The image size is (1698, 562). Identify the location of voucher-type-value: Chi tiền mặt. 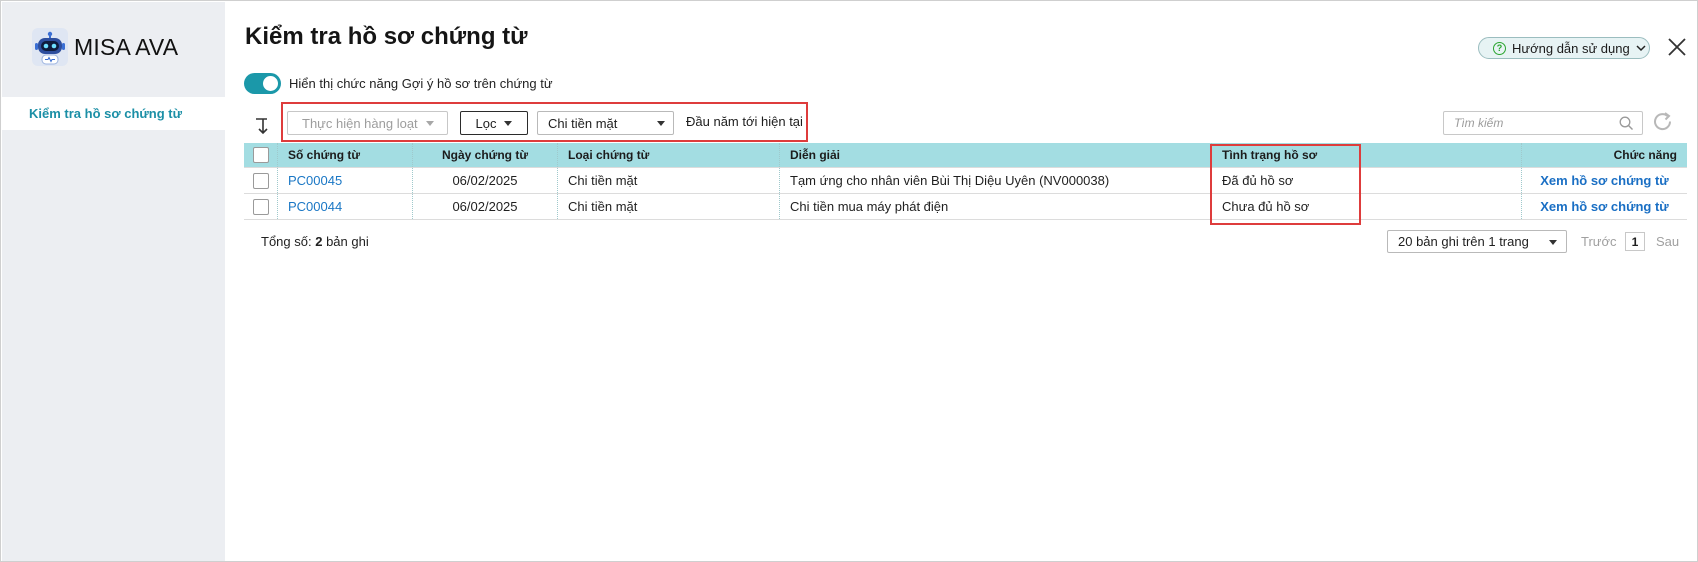
(583, 123).